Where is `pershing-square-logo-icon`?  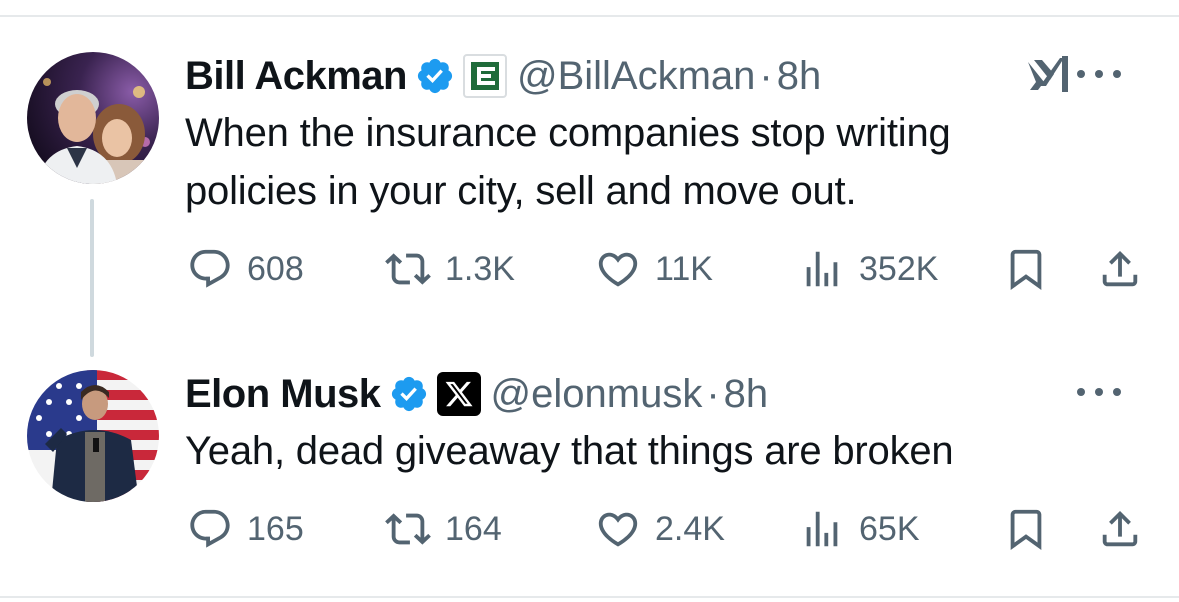 pershing-square-logo-icon is located at coordinates (484, 76).